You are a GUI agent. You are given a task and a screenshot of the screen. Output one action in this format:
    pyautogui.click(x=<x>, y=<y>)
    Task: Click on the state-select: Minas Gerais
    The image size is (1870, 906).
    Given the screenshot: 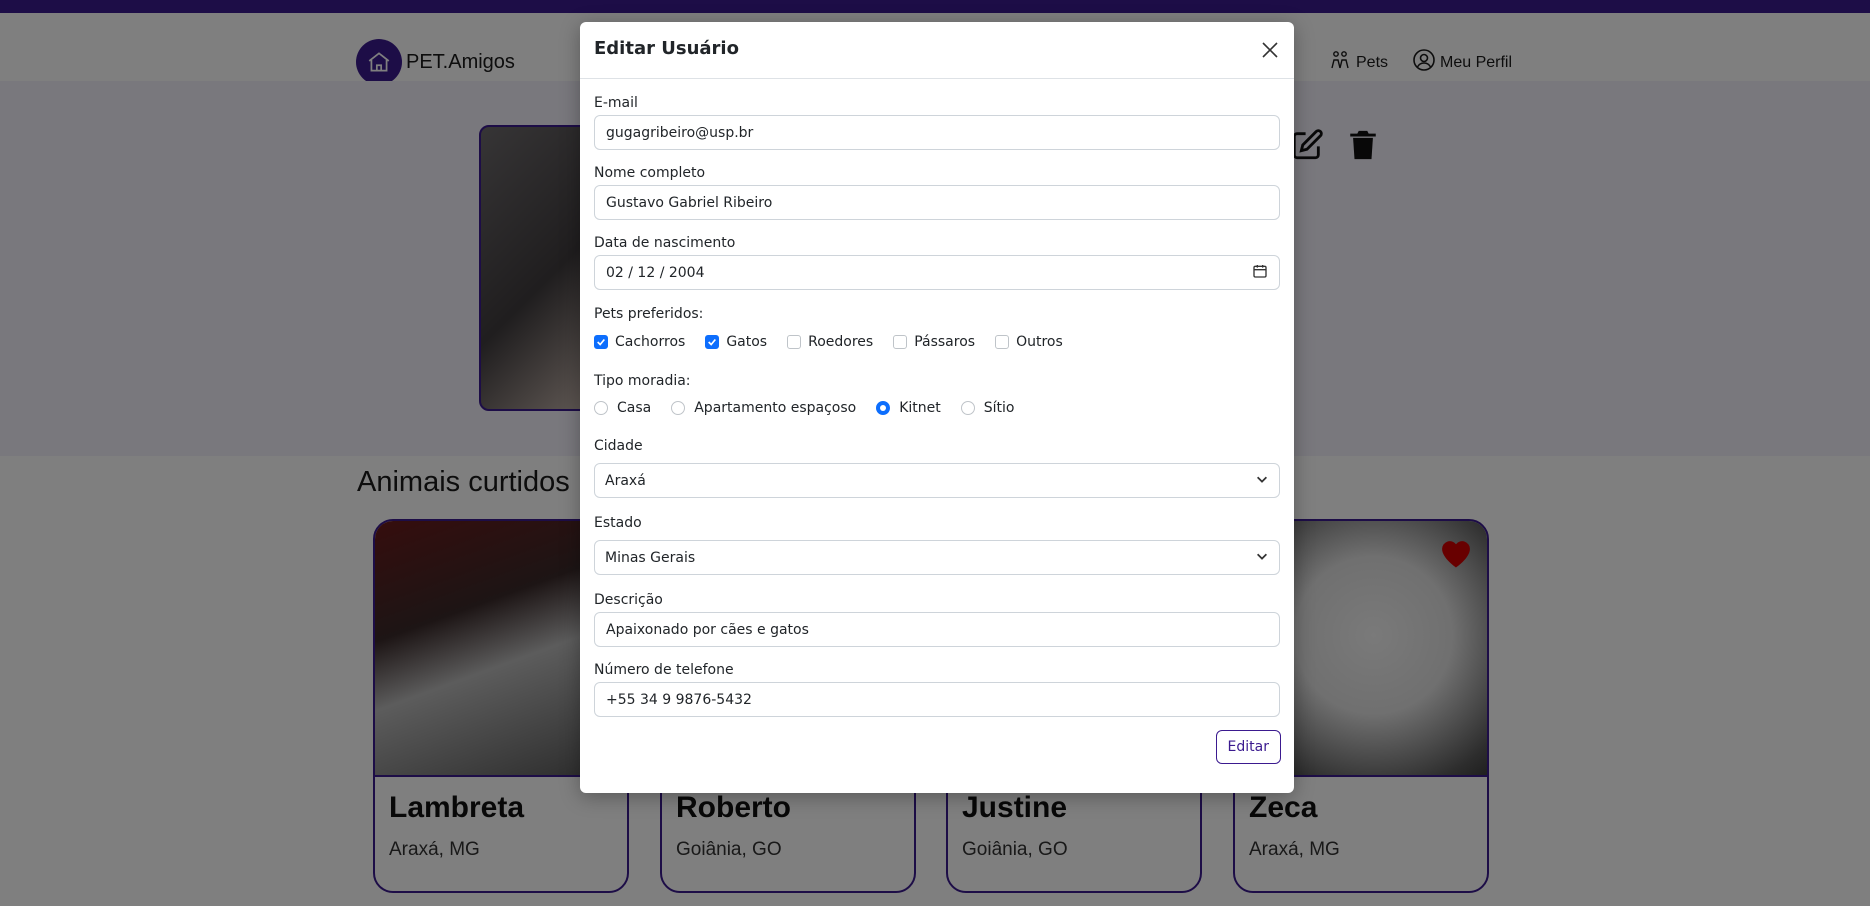 What is the action you would take?
    pyautogui.click(x=937, y=557)
    